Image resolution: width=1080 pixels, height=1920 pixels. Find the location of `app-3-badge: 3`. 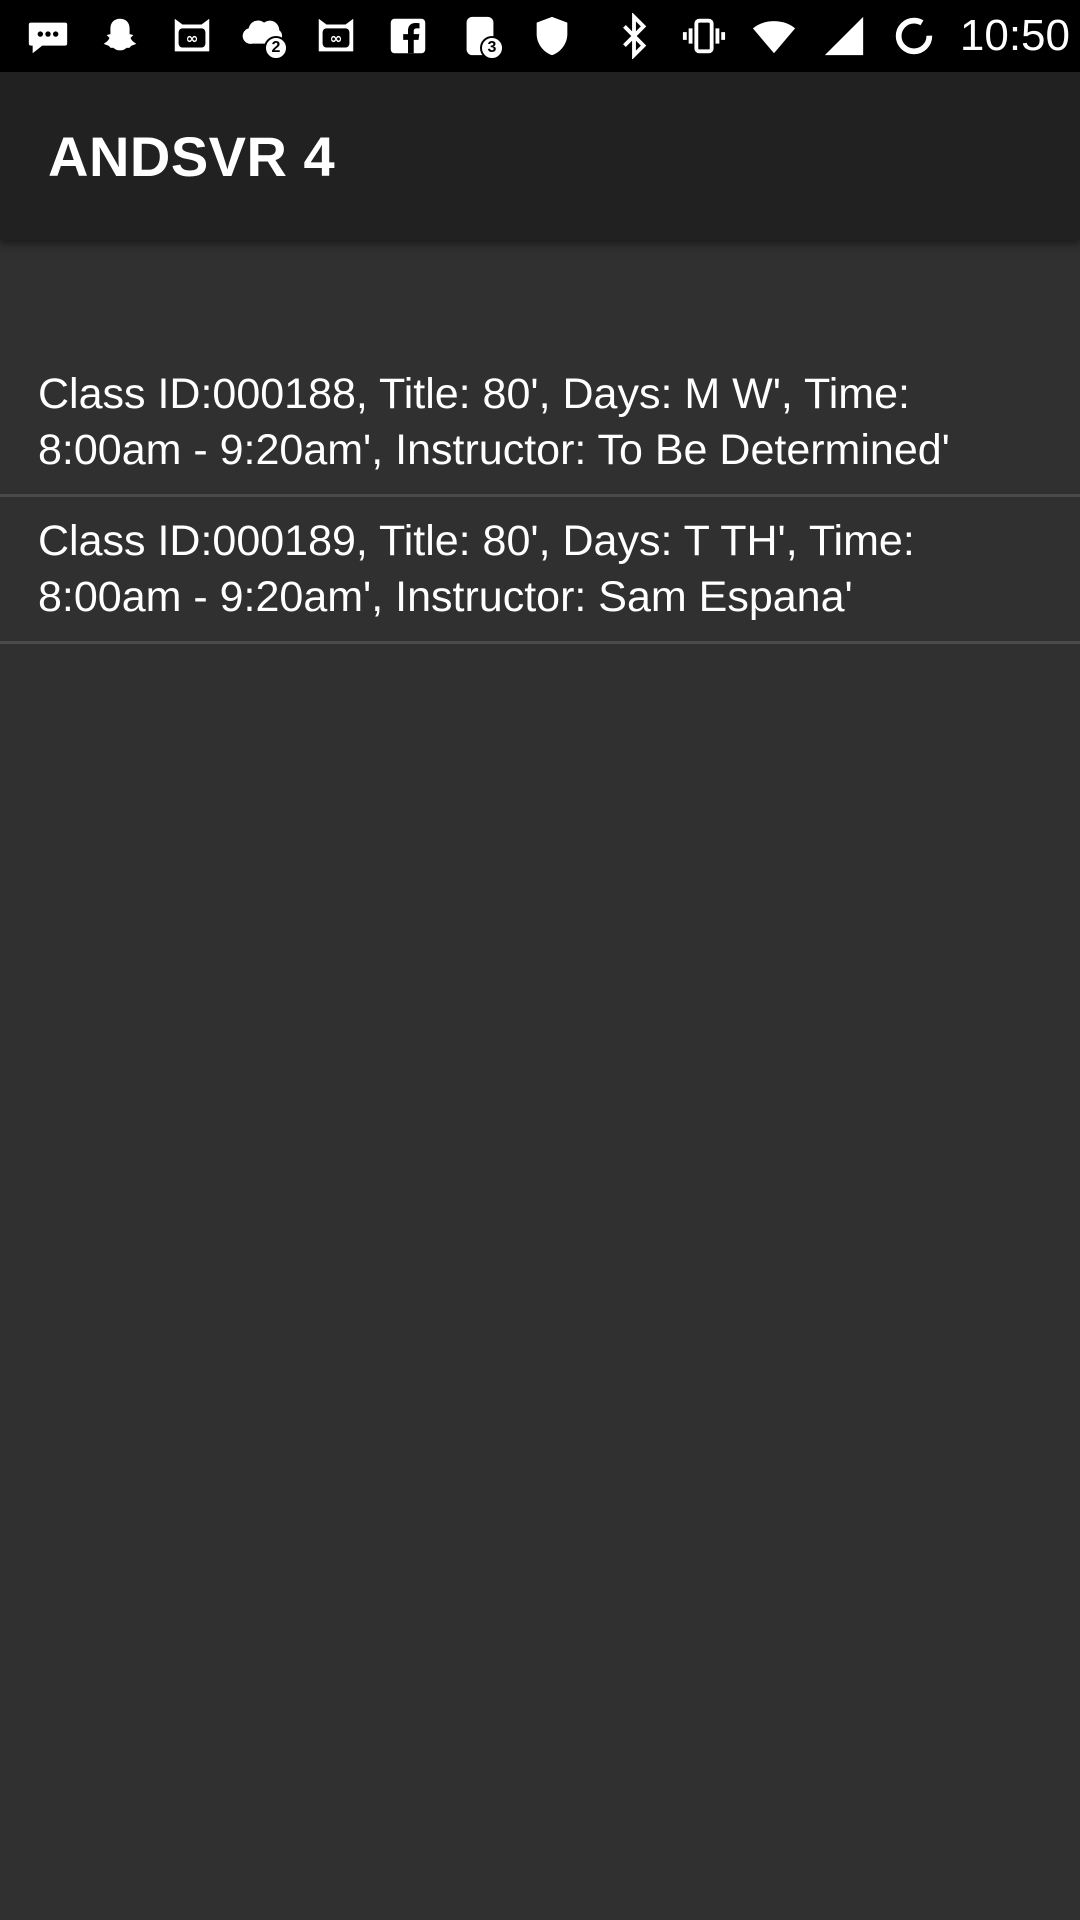

app-3-badge: 3 is located at coordinates (492, 48).